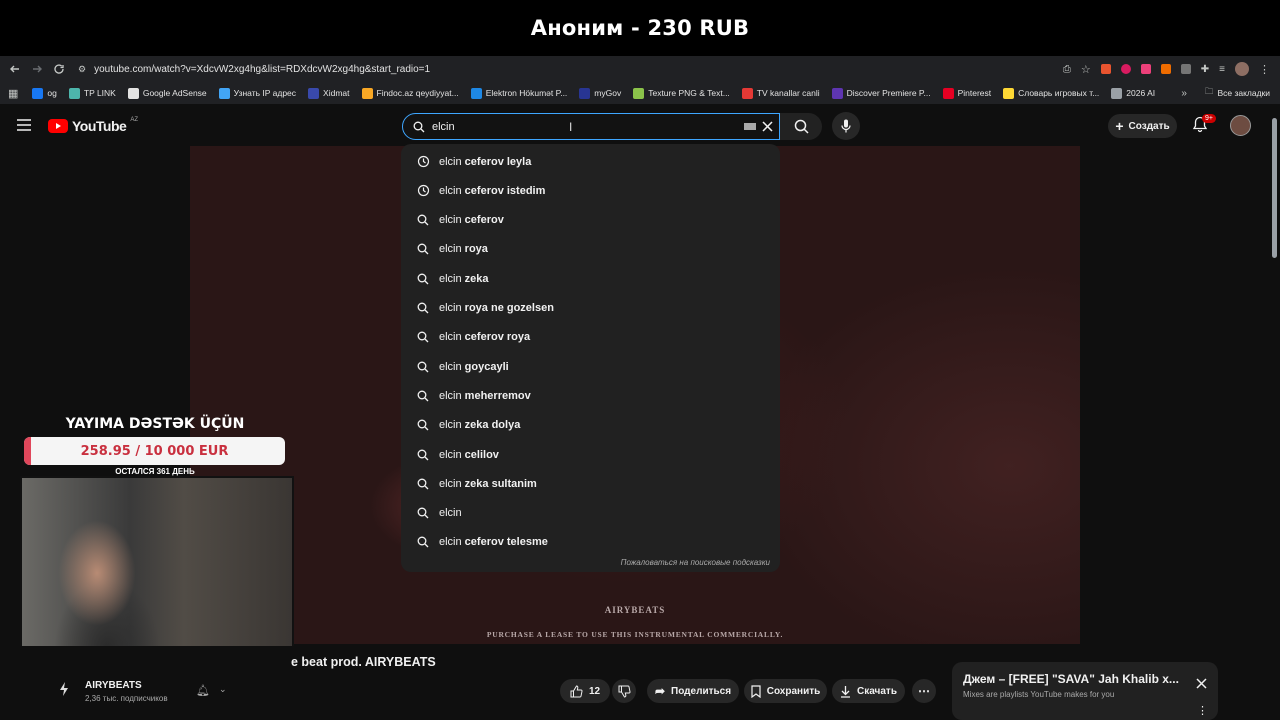  I want to click on more-bookmarks-icon: », so click(1184, 93).